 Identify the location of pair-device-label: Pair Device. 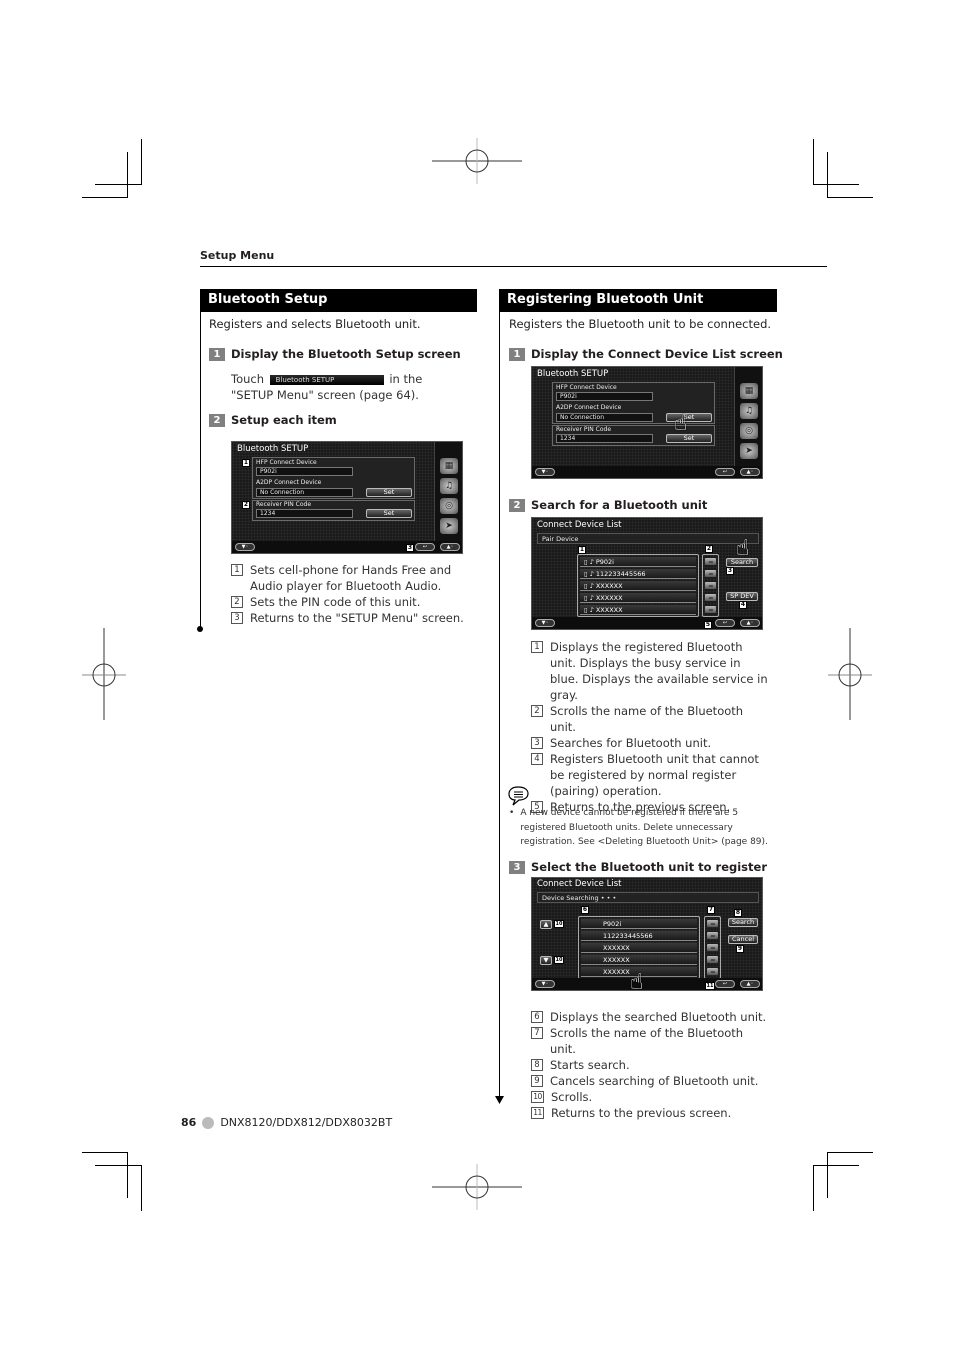
(560, 539).